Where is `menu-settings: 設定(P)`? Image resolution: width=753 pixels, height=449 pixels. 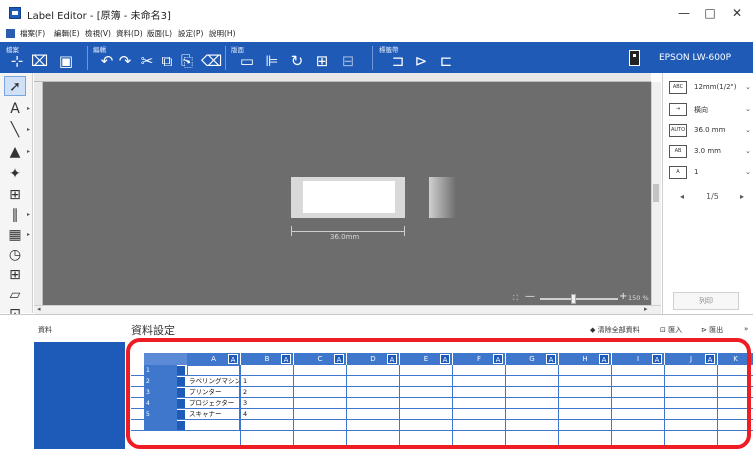 menu-settings: 設定(P) is located at coordinates (190, 33).